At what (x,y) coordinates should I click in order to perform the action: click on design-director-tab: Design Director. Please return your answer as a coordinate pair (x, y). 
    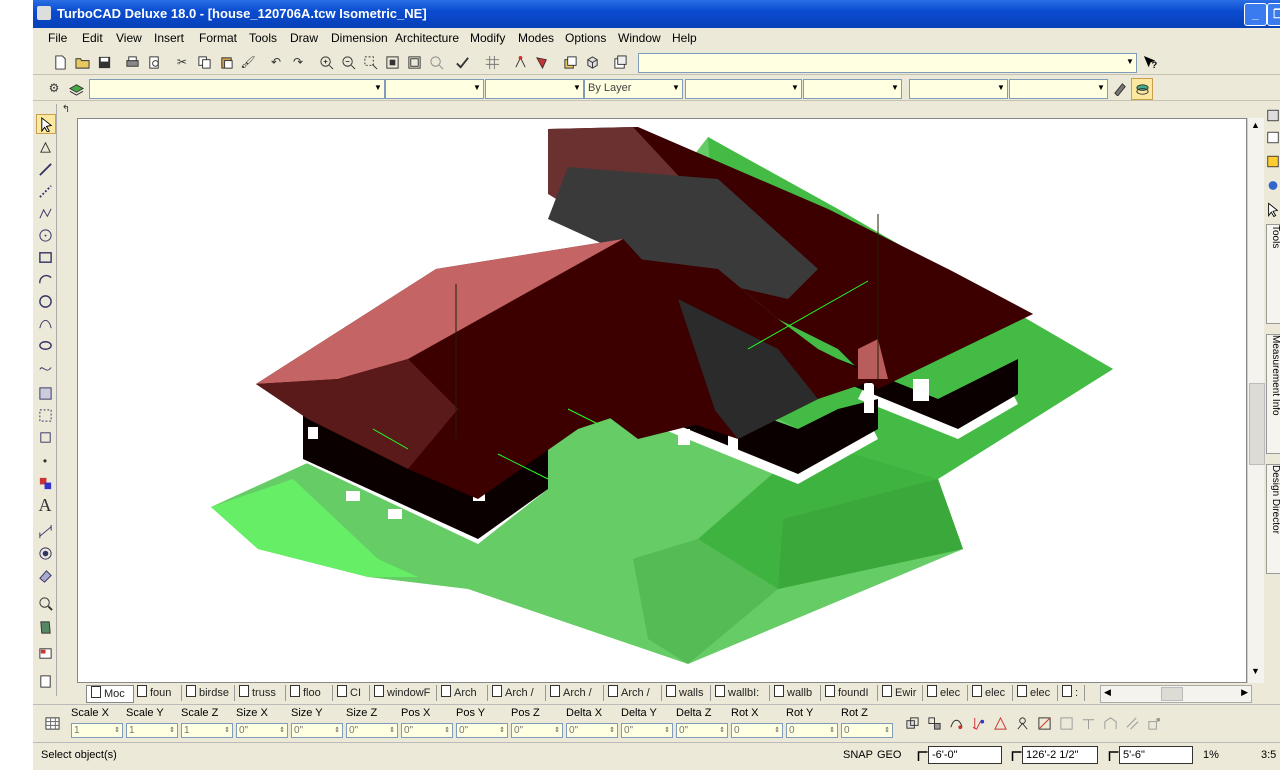
    Looking at the image, I should click on (1273, 519).